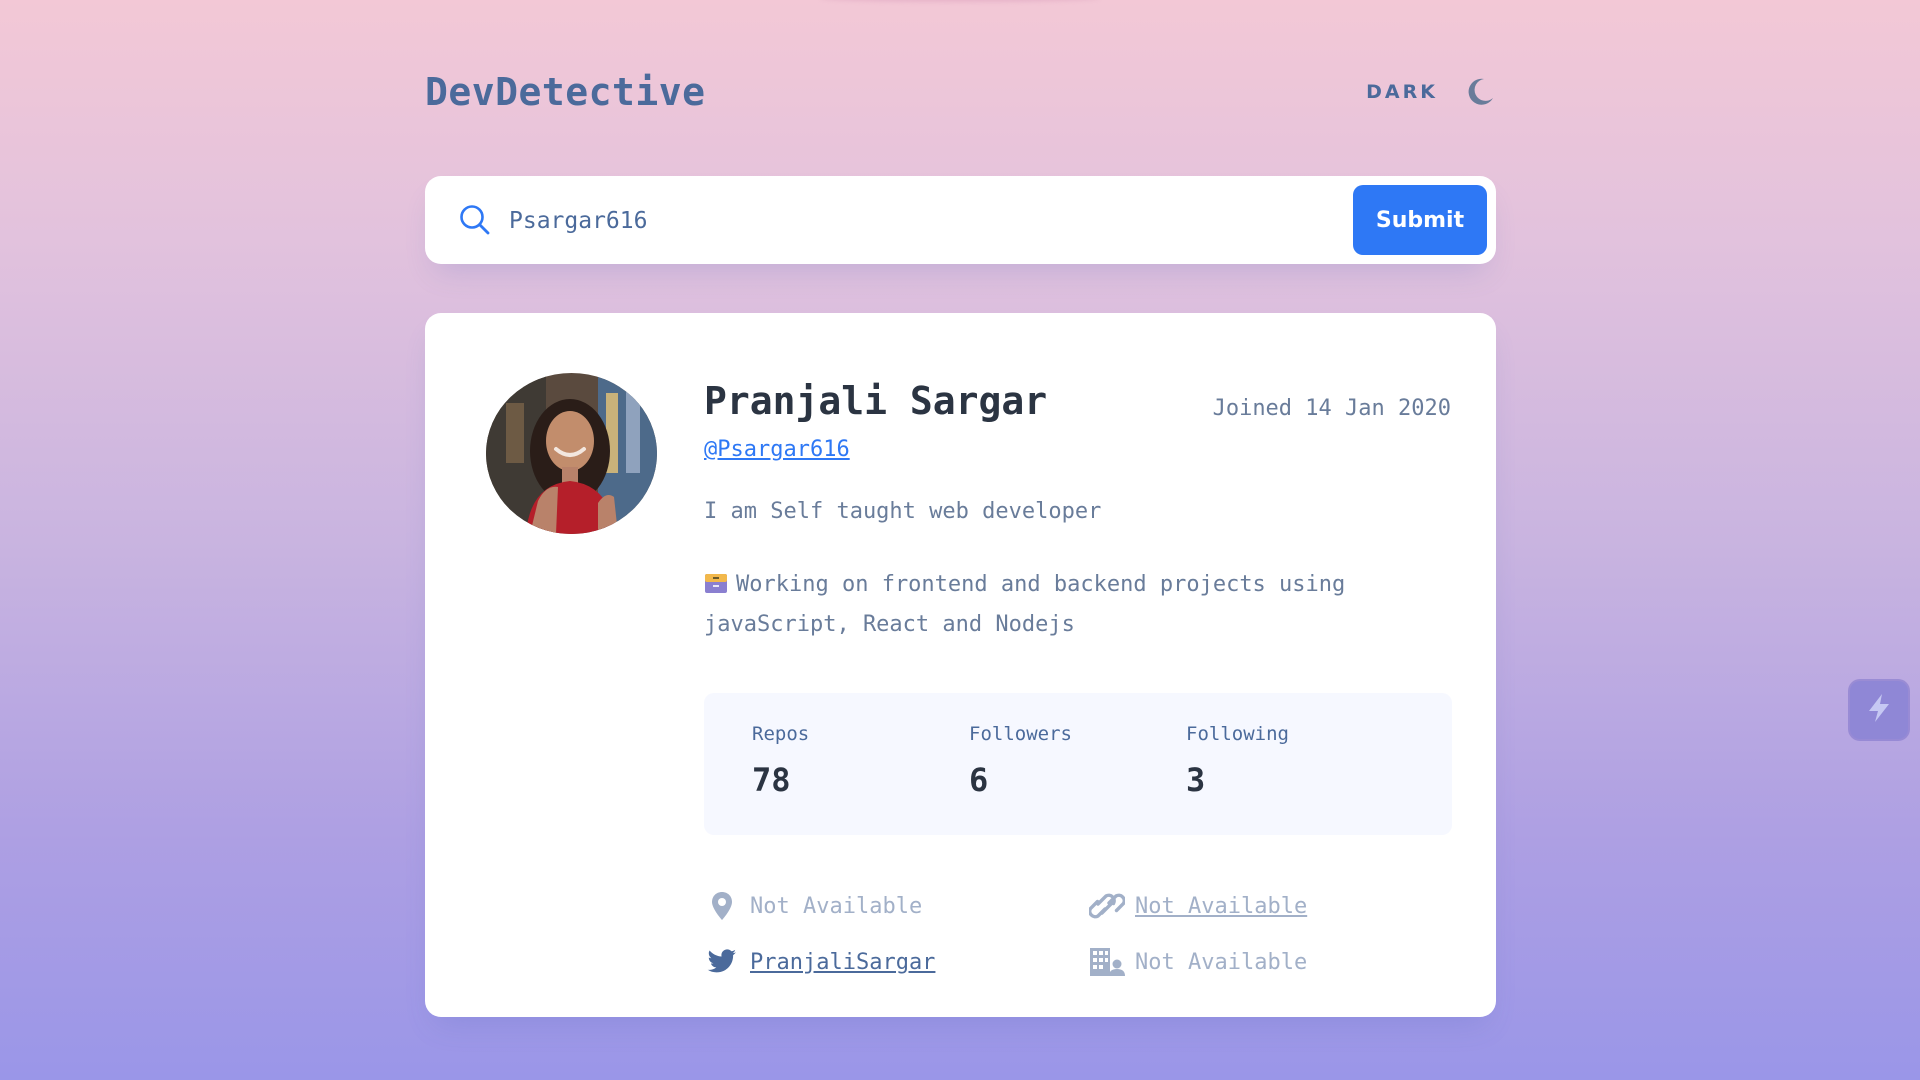 This screenshot has width=1920, height=1080. I want to click on stats-panel: Repos 78 Followers 6 Following 3, so click(1078, 764).